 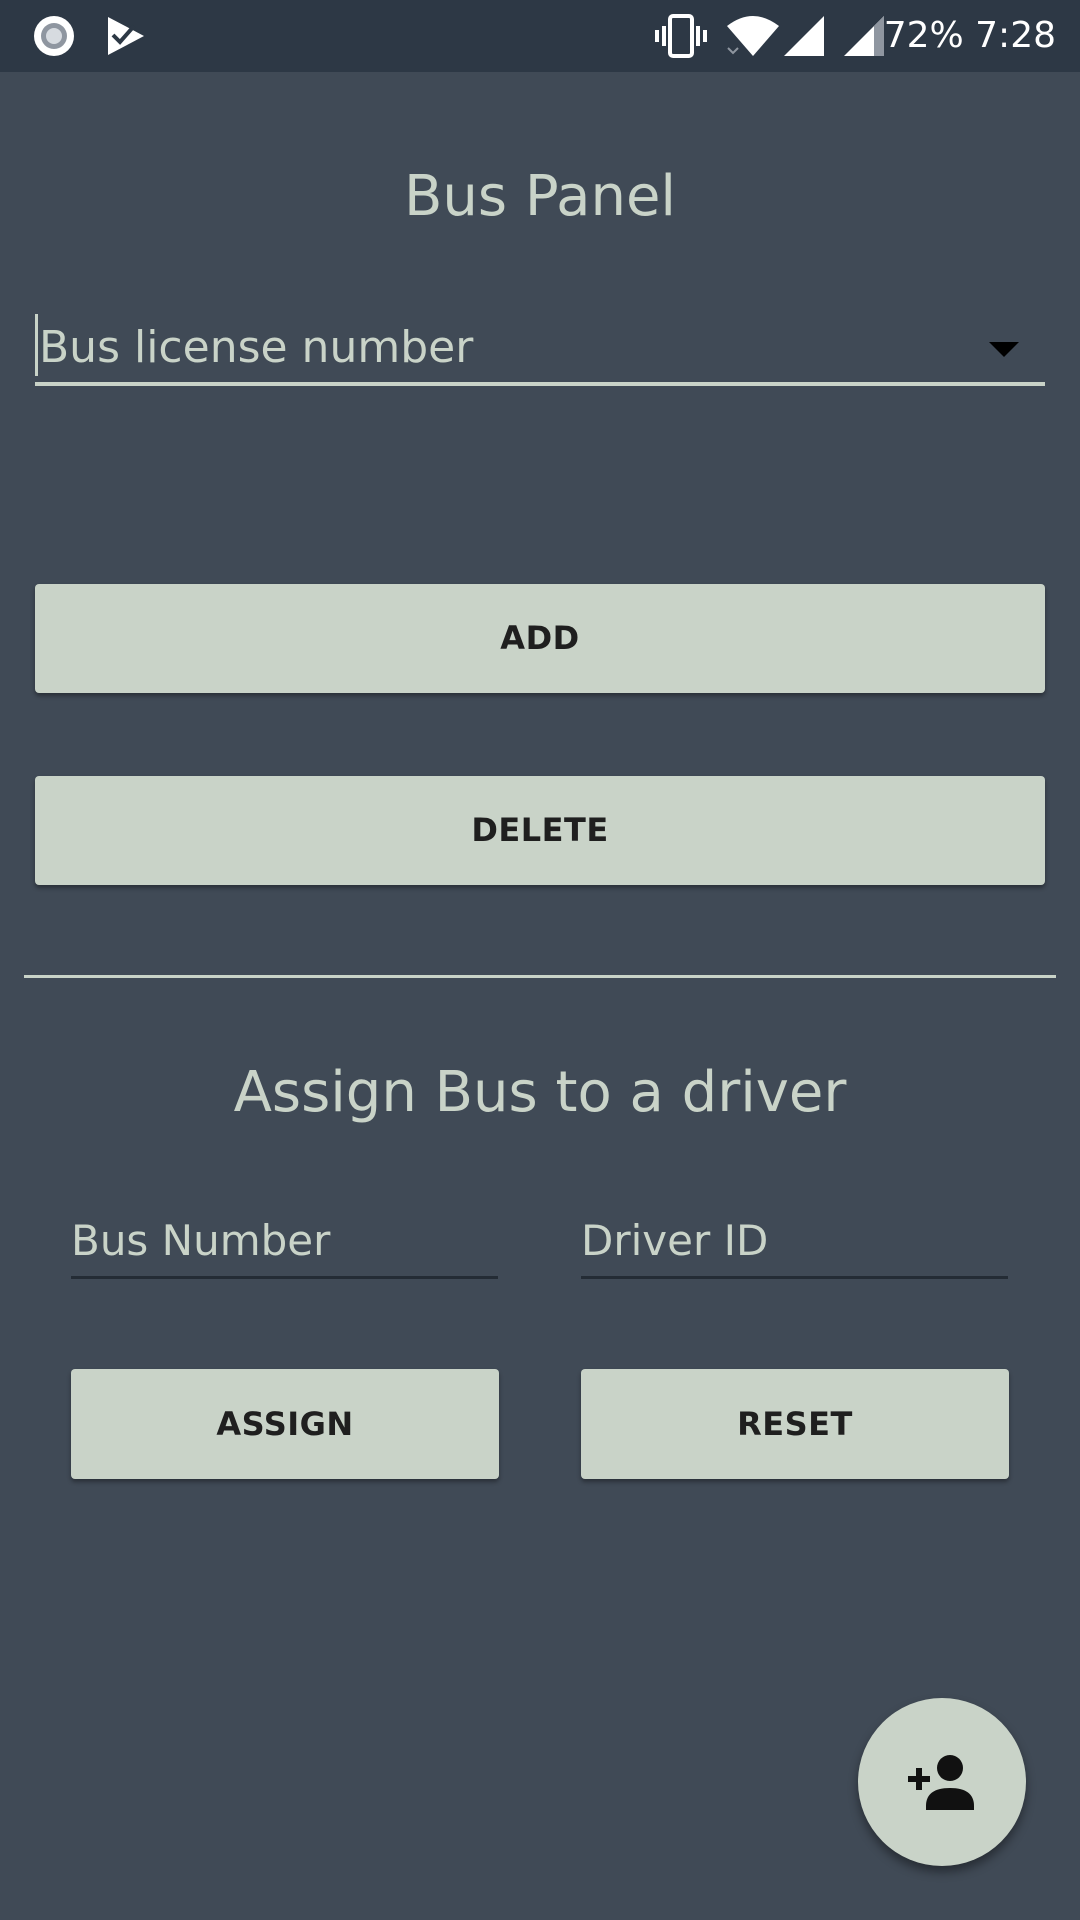 What do you see at coordinates (284, 1240) in the screenshot?
I see `bus-number-input` at bounding box center [284, 1240].